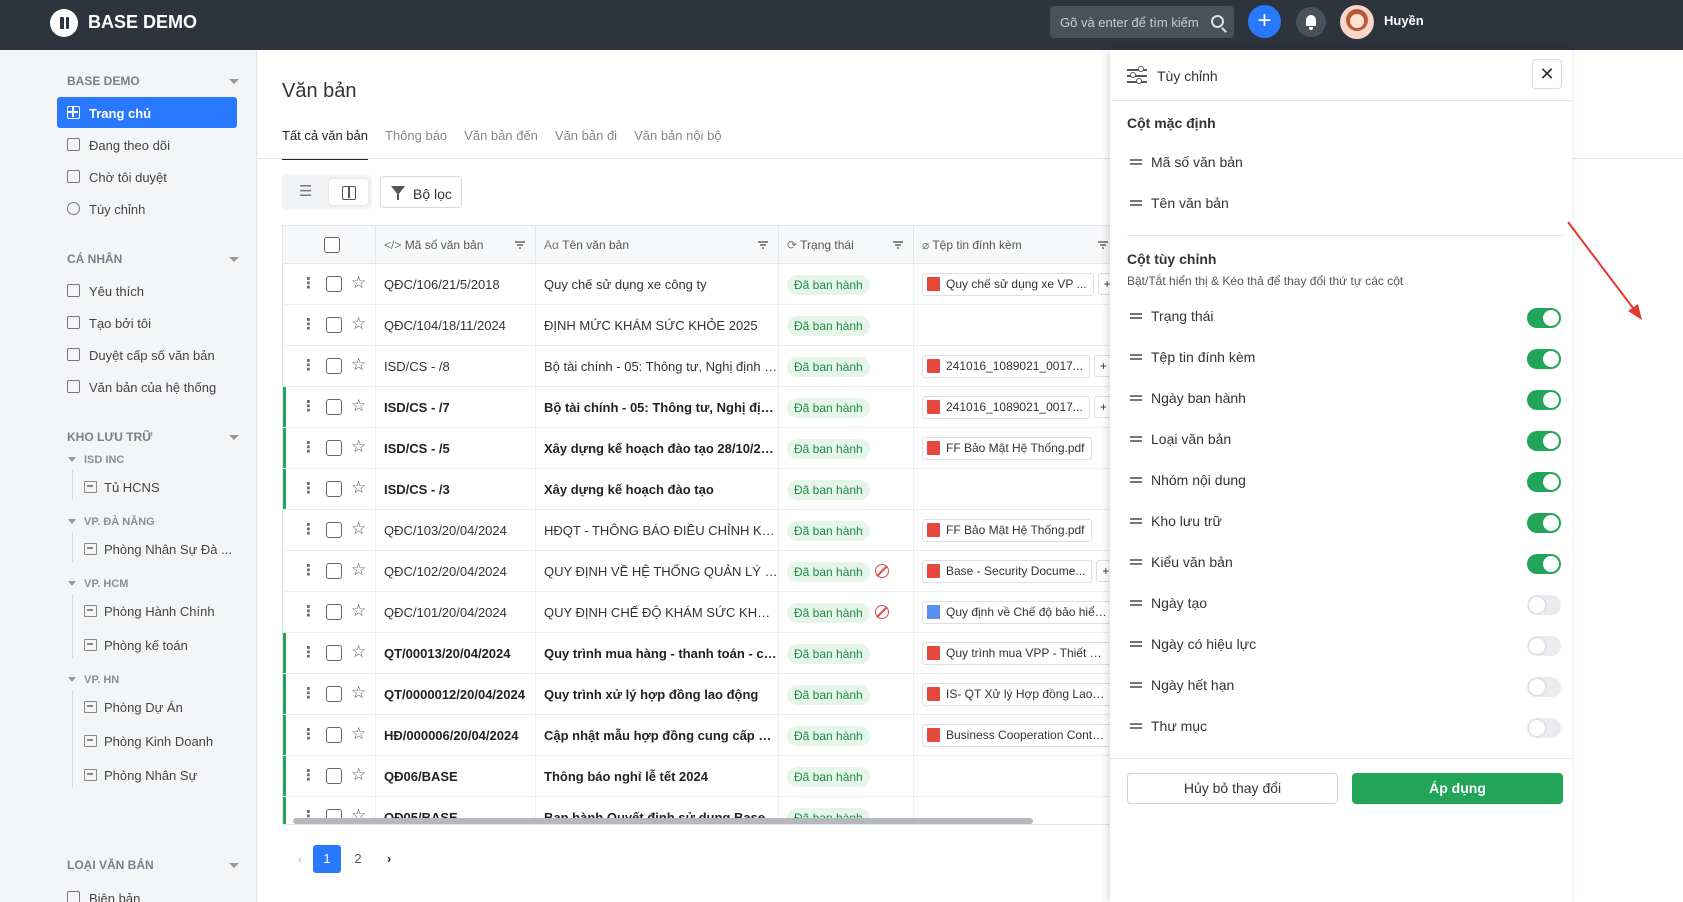  I want to click on app-logo, so click(64, 23).